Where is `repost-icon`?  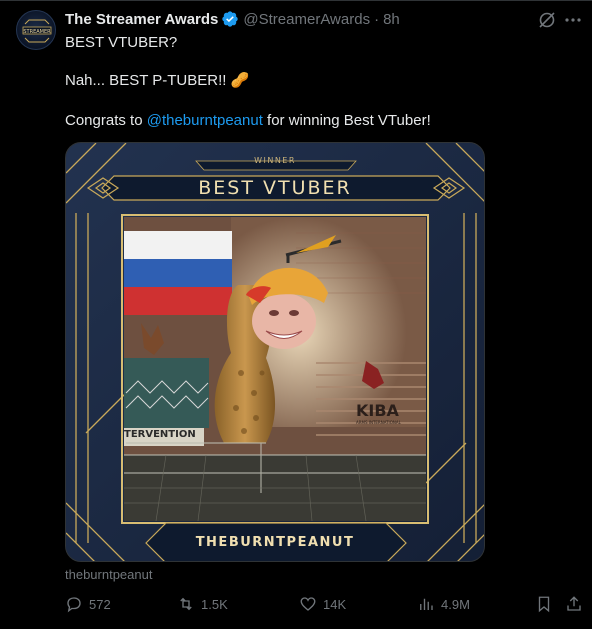
repost-icon is located at coordinates (186, 604).